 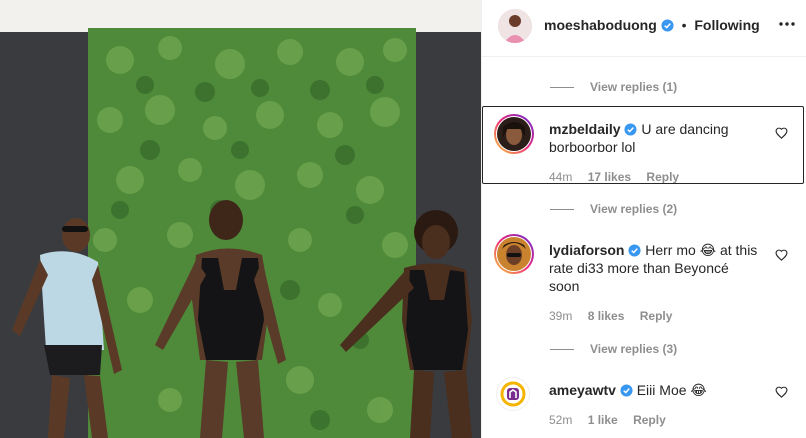 What do you see at coordinates (671, 390) in the screenshot?
I see `comment-body-line: Eiii Moe 😂` at bounding box center [671, 390].